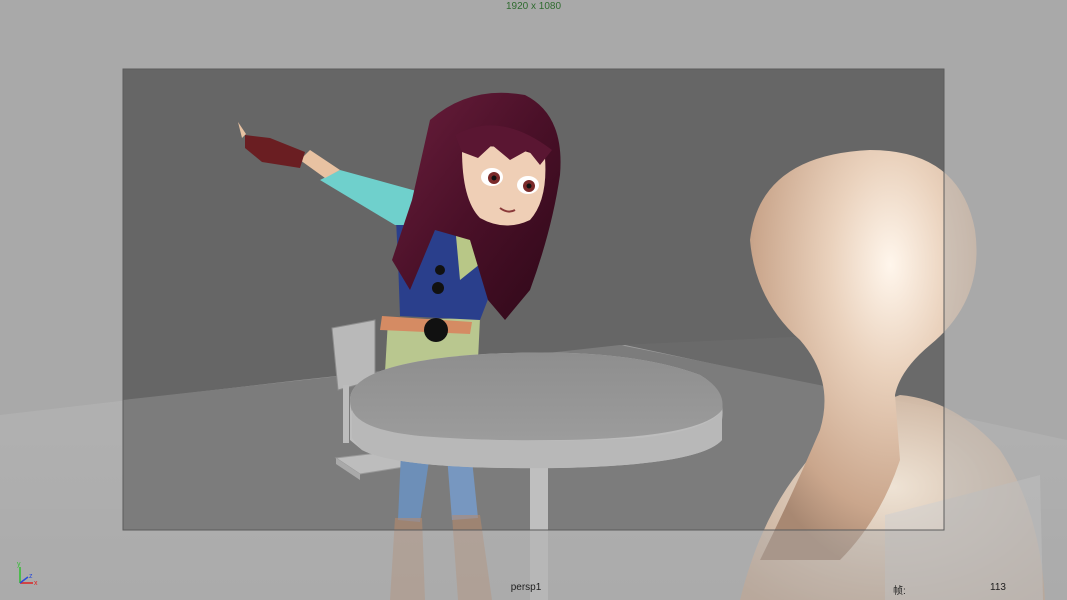 This screenshot has width=1067, height=600. What do you see at coordinates (31, 576) in the screenshot?
I see `axis-z-letter: z` at bounding box center [31, 576].